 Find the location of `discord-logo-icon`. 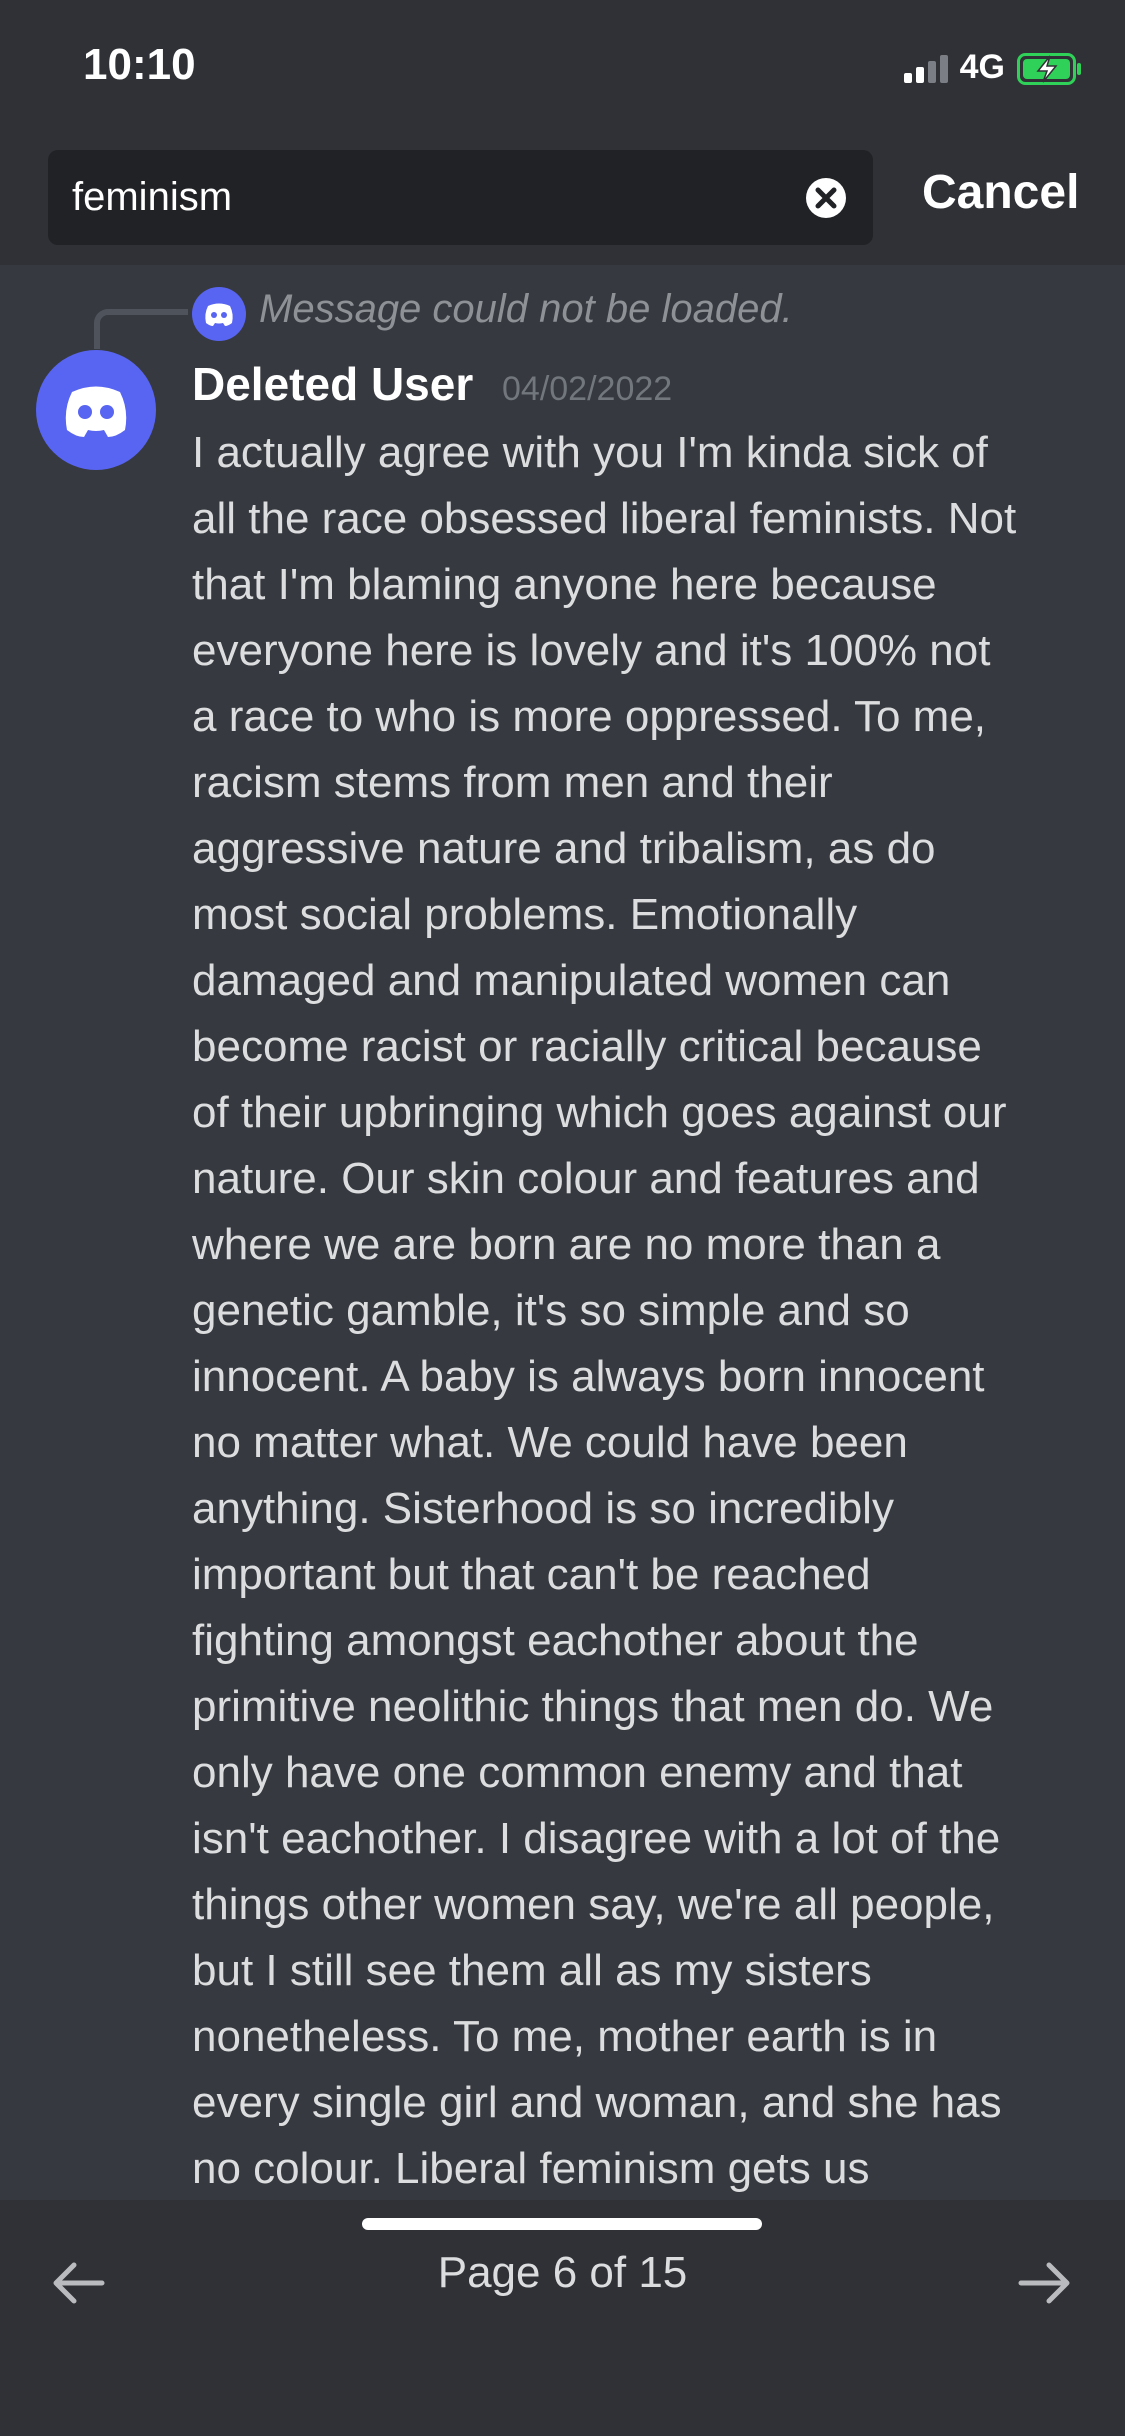

discord-logo-icon is located at coordinates (219, 314).